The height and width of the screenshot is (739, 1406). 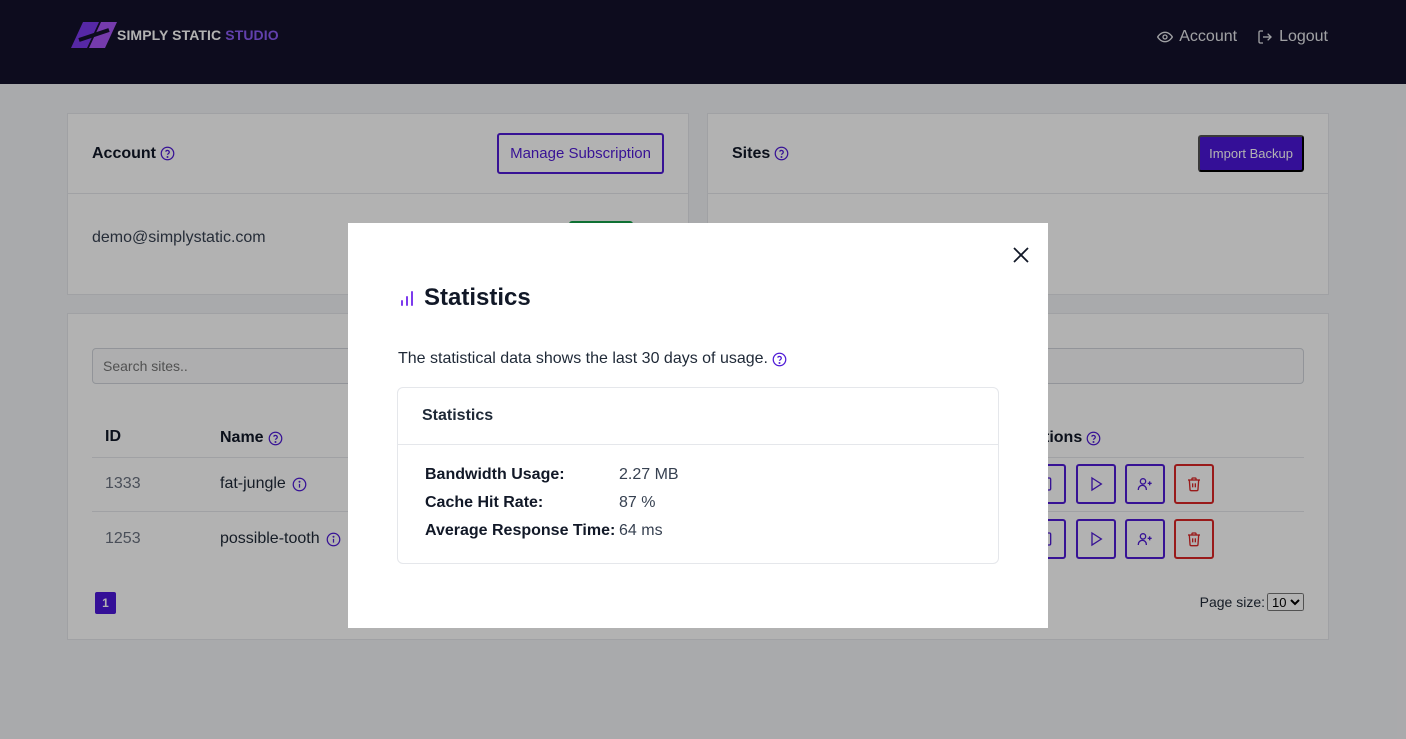 I want to click on statistics-panel-title: Statistics, so click(x=698, y=416).